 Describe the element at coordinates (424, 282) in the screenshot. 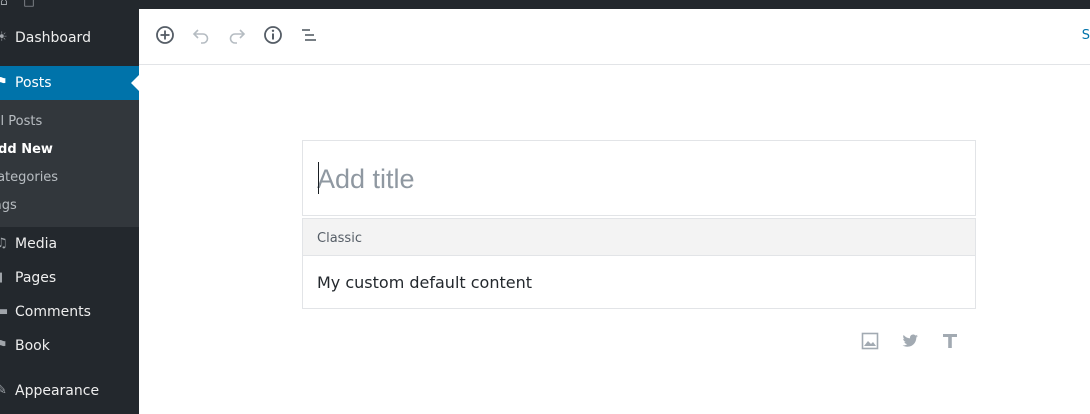

I see `classic-block-content: My custom default content` at that location.